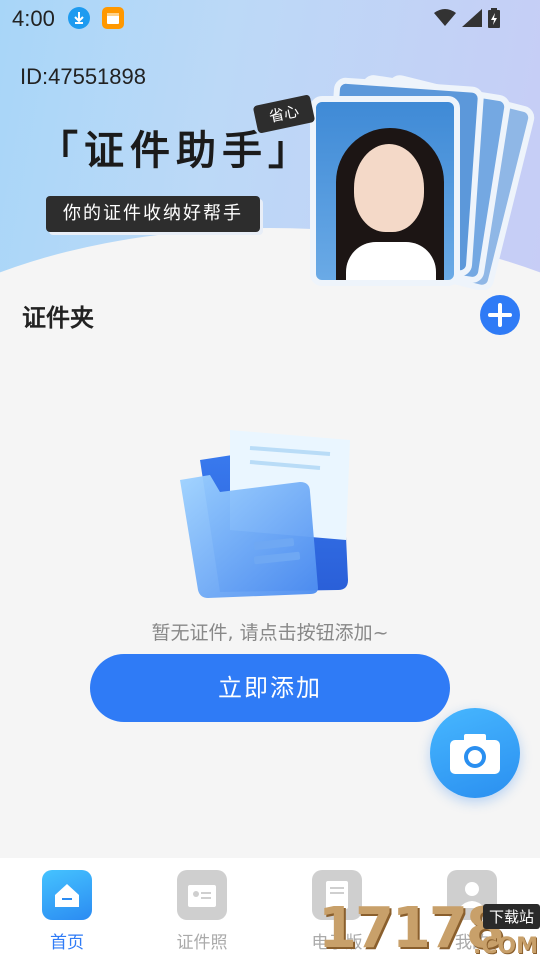 The height and width of the screenshot is (960, 540). I want to click on portrait-face, so click(389, 188).